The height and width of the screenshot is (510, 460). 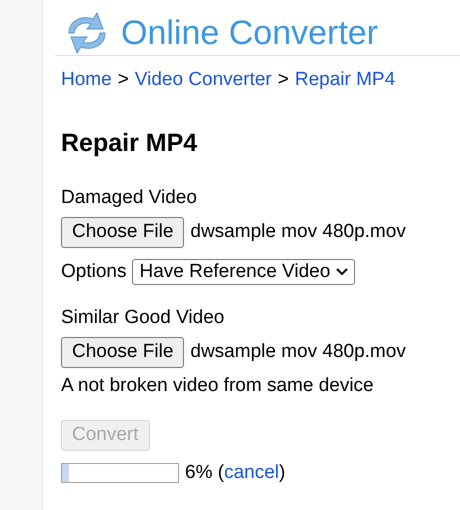 What do you see at coordinates (129, 198) in the screenshot?
I see `field-label: Damaged Video` at bounding box center [129, 198].